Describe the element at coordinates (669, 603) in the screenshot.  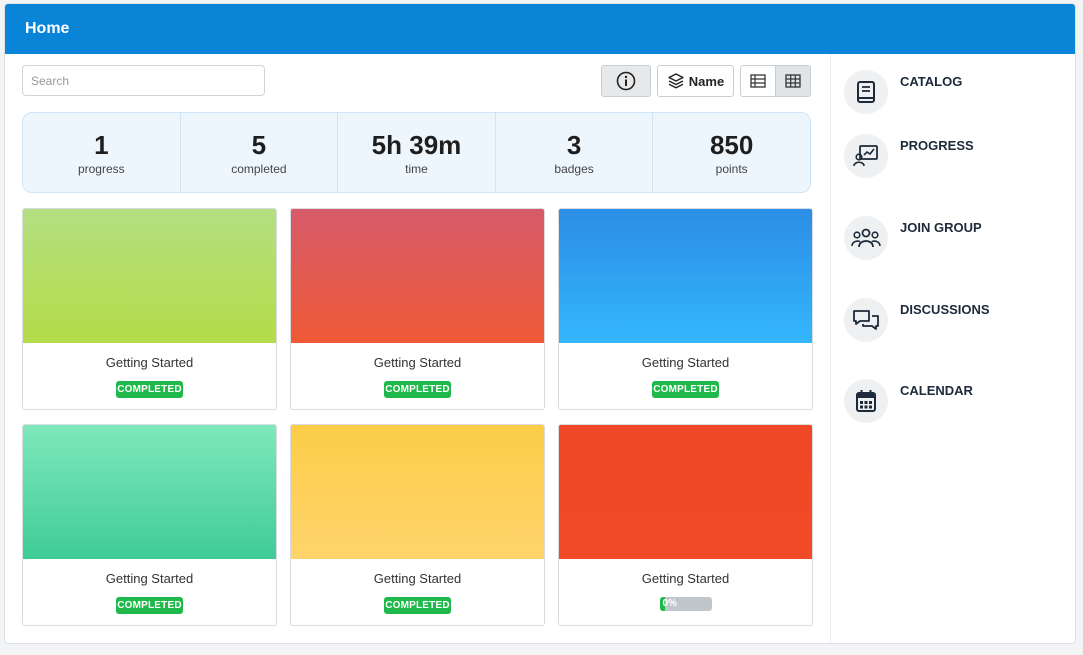
I see `progress-text: 0%` at that location.